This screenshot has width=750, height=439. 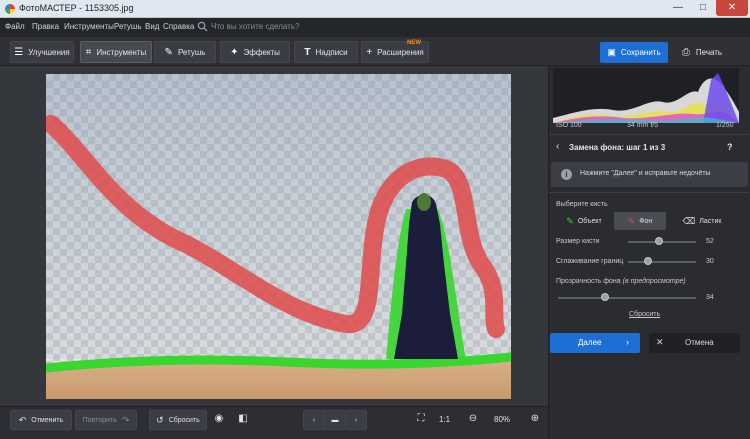 What do you see at coordinates (47, 420) in the screenshot?
I see `undo-label: Отменить` at bounding box center [47, 420].